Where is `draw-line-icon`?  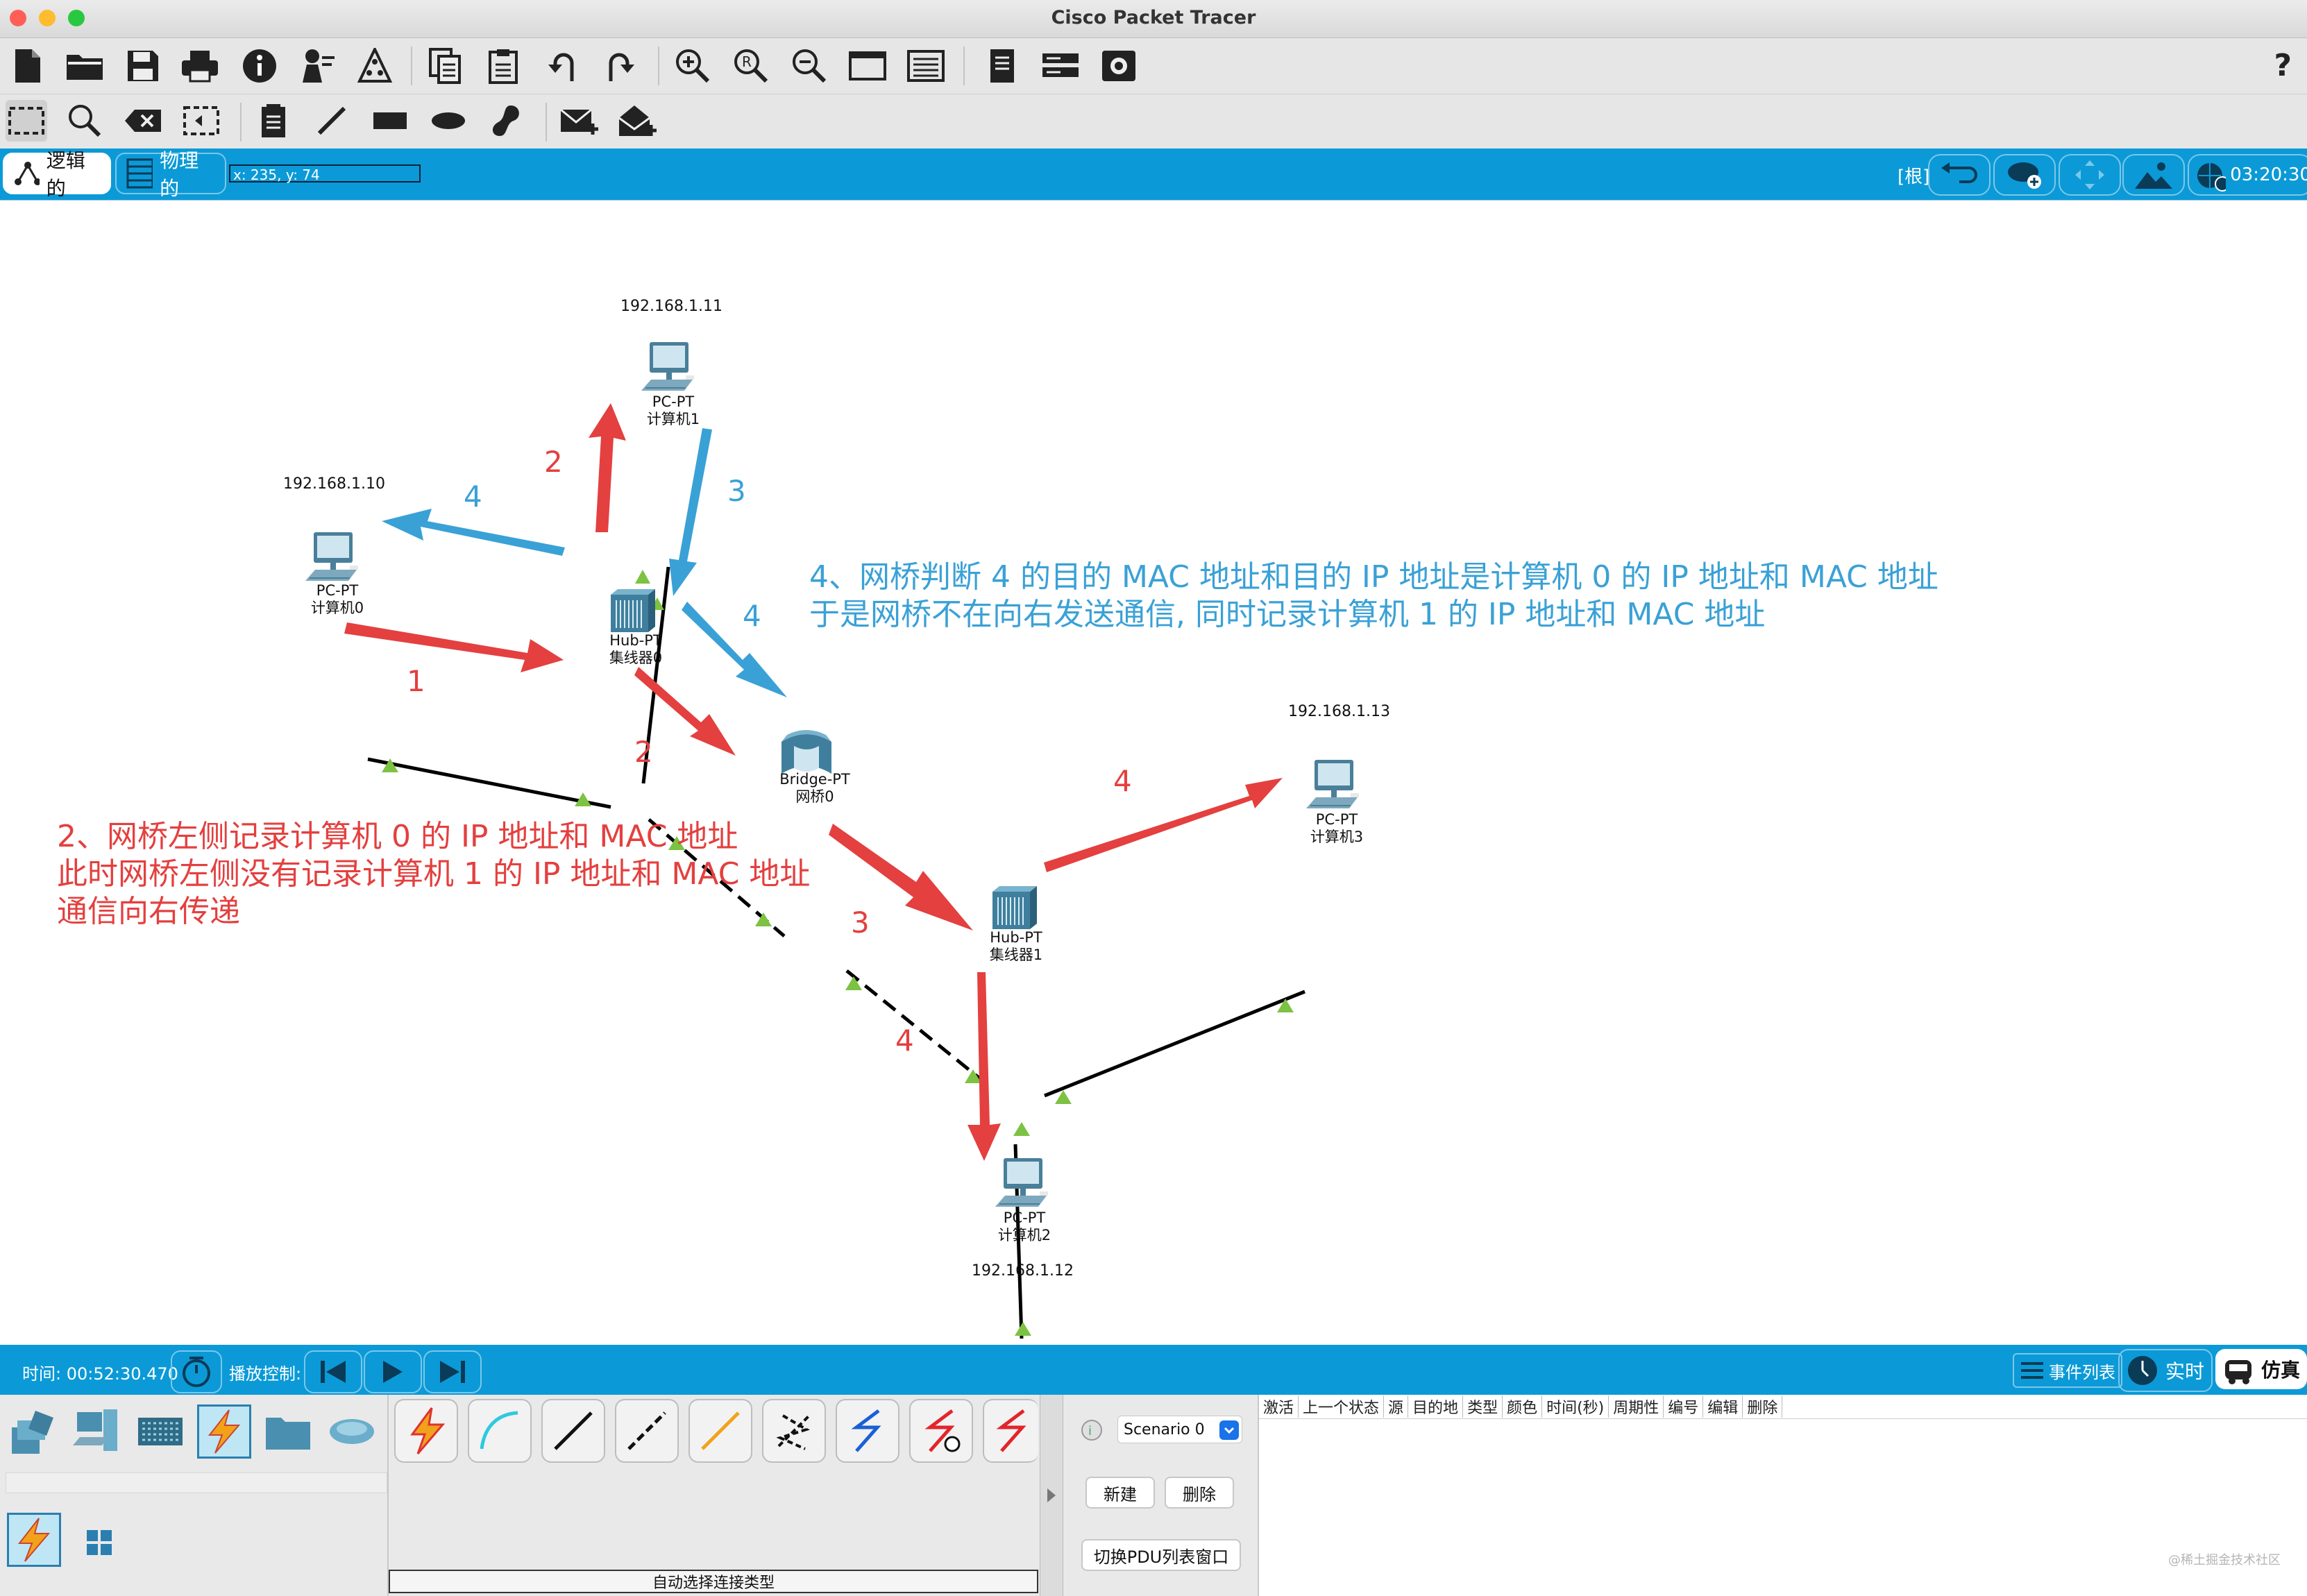
draw-line-icon is located at coordinates (332, 121).